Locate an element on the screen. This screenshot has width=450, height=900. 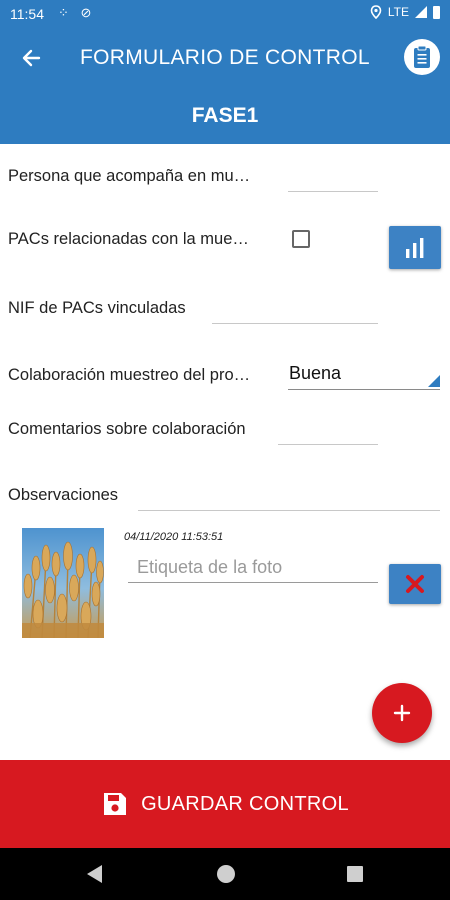
arrow-left-icon is located at coordinates (31, 58).